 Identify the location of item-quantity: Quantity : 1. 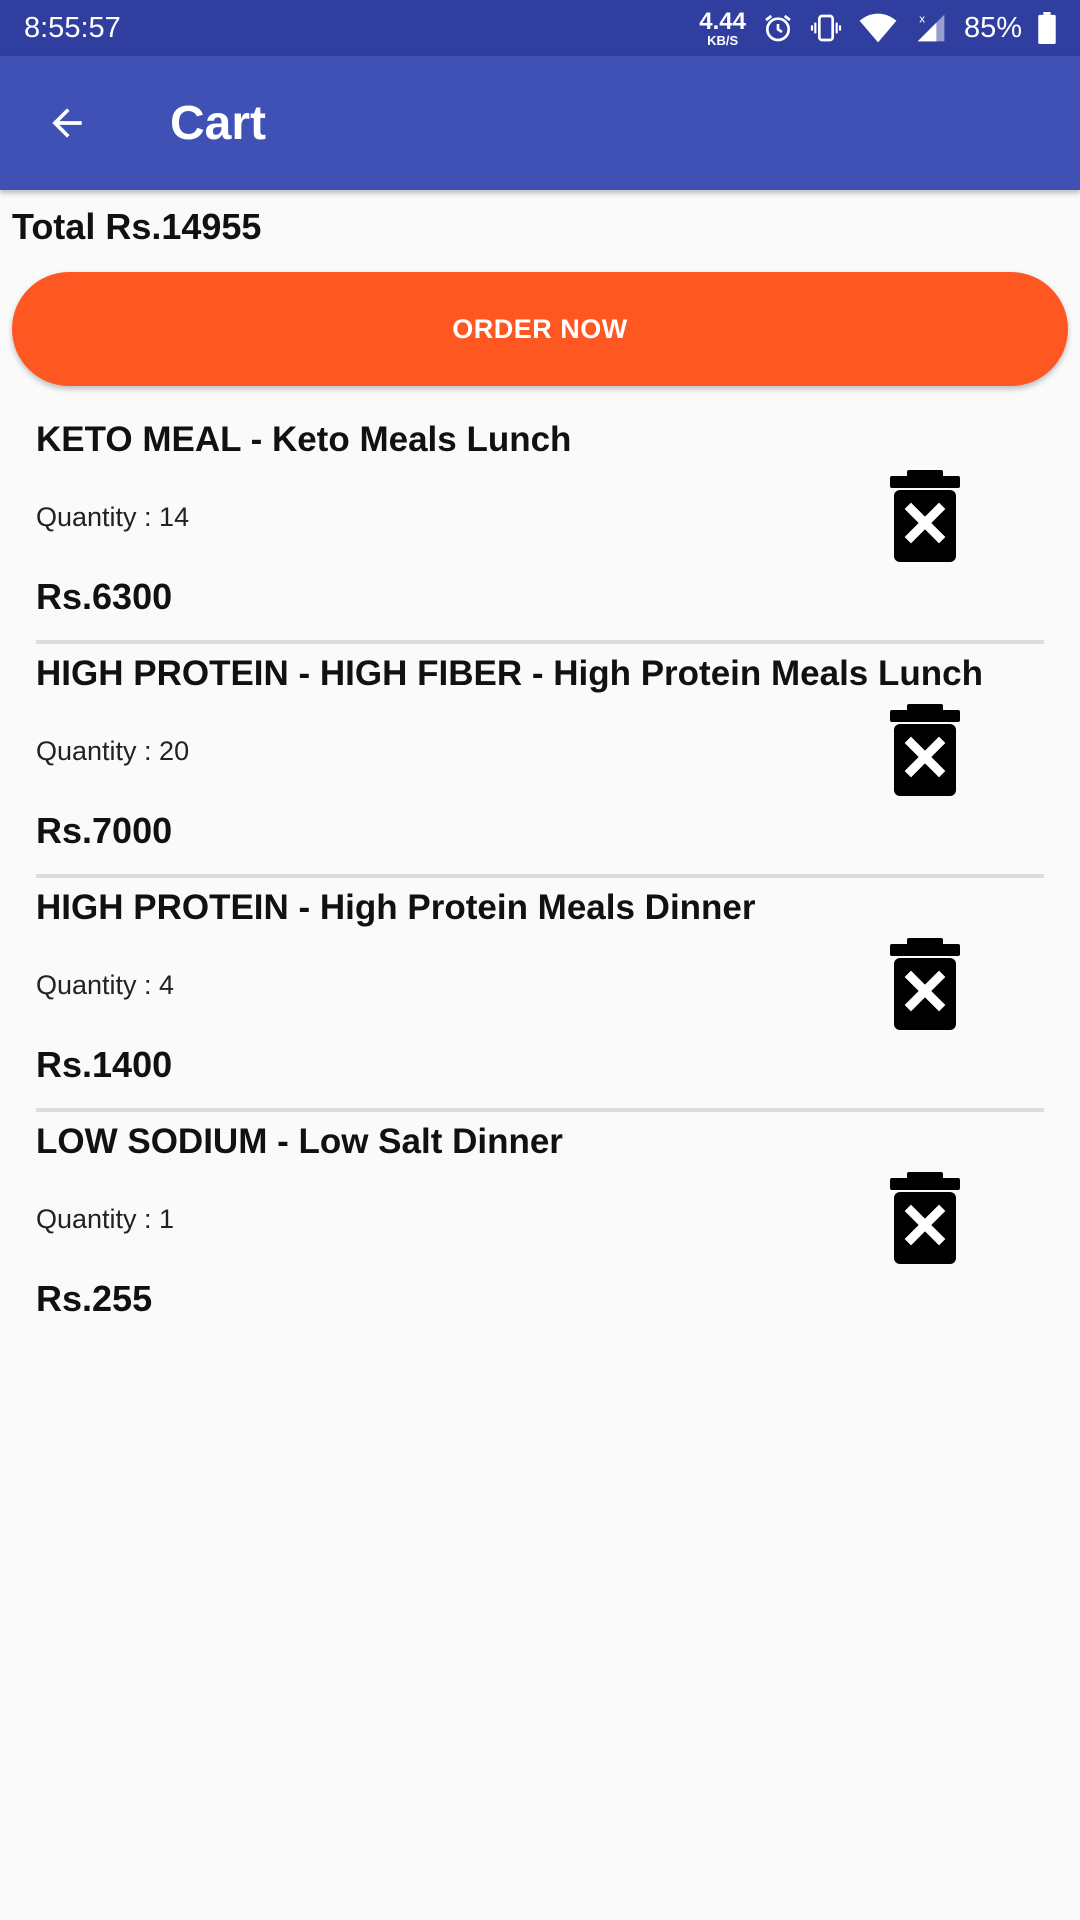
(105, 1219).